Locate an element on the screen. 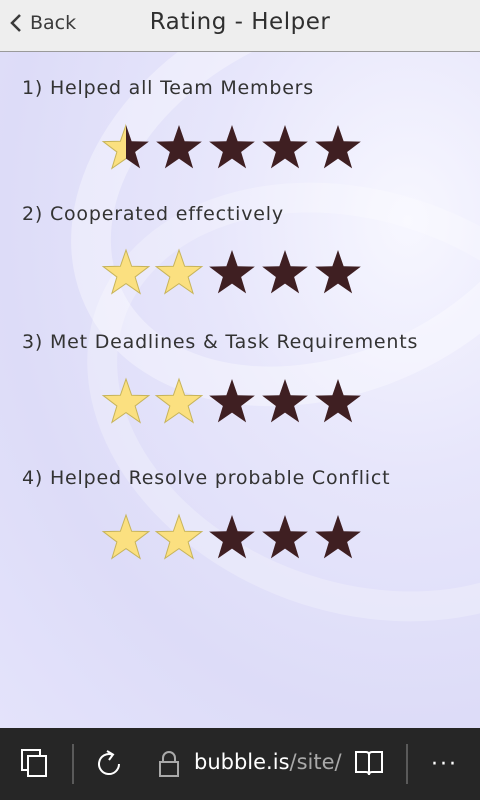 The image size is (480, 800). top-bar: Back Rating - Helper is located at coordinates (240, 26).